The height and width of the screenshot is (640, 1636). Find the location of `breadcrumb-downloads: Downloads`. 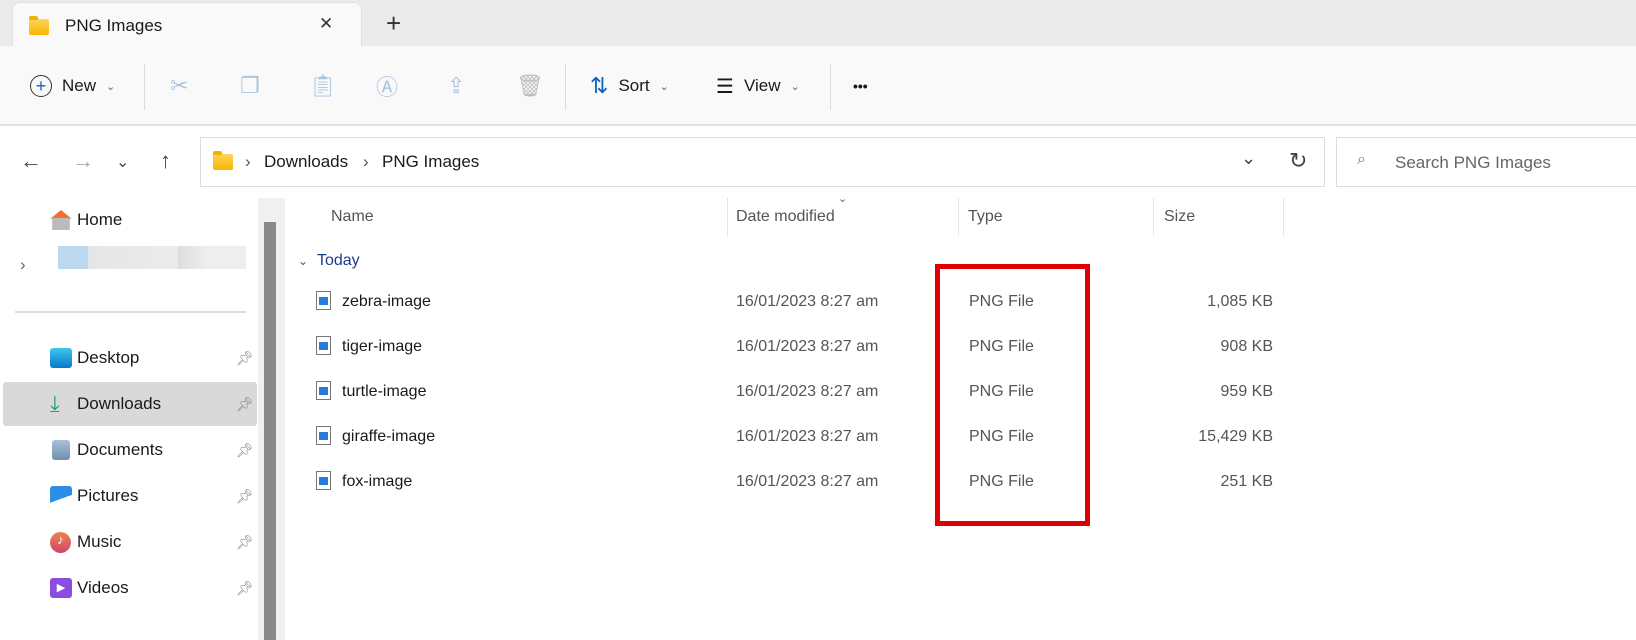

breadcrumb-downloads: Downloads is located at coordinates (306, 162).